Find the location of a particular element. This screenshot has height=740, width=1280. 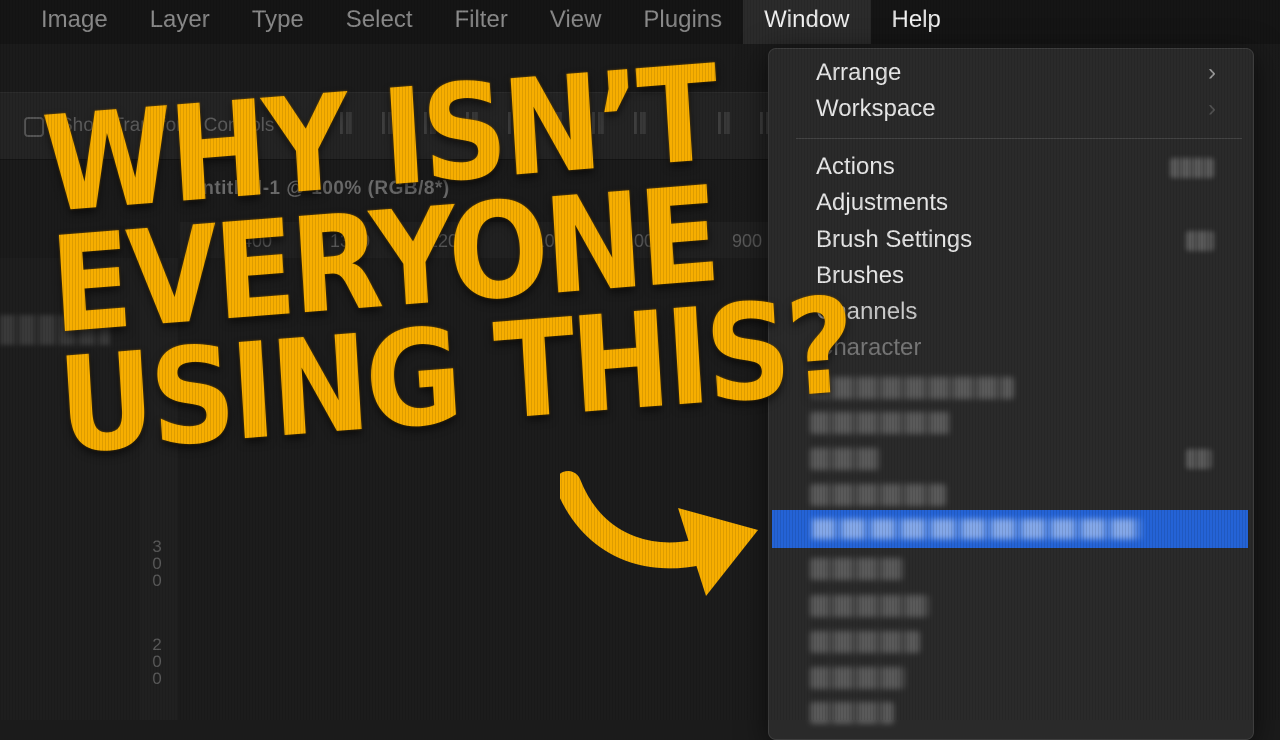

menu-view: View is located at coordinates (576, 22).